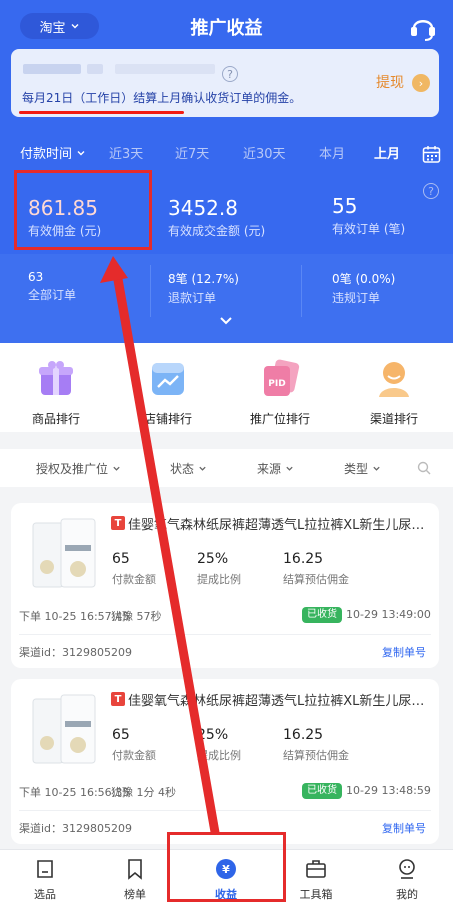 Image resolution: width=453 pixels, height=903 pixels. Describe the element at coordinates (36, 277) in the screenshot. I see `substat-value: 63` at that location.